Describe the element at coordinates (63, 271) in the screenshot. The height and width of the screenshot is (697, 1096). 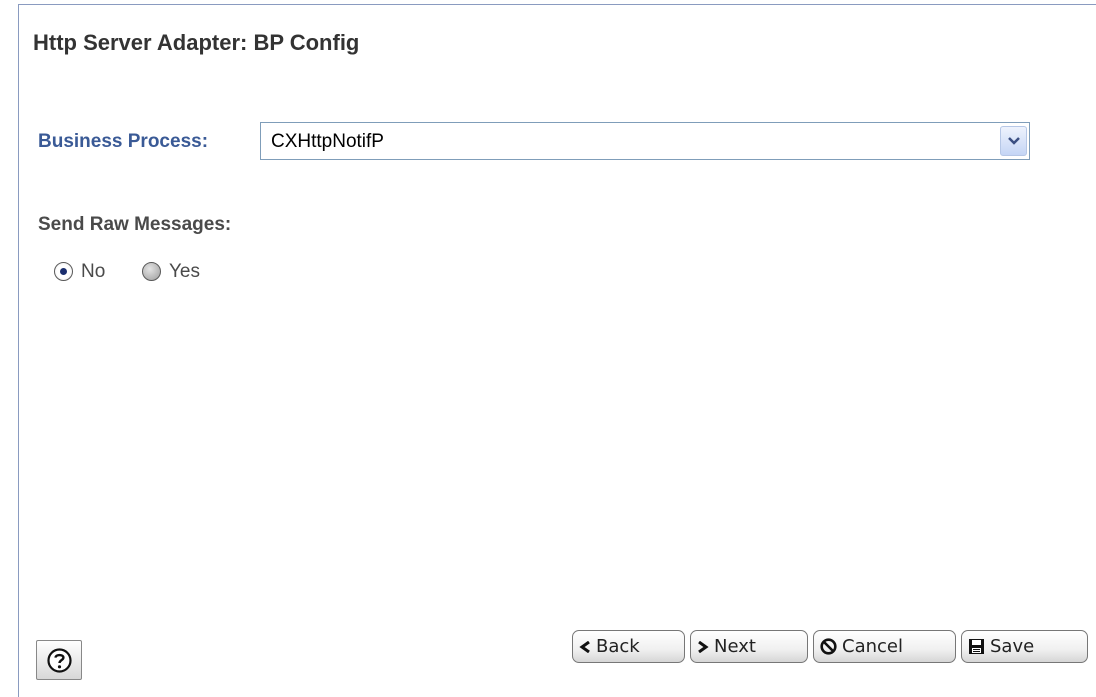
I see `radio-no` at that location.